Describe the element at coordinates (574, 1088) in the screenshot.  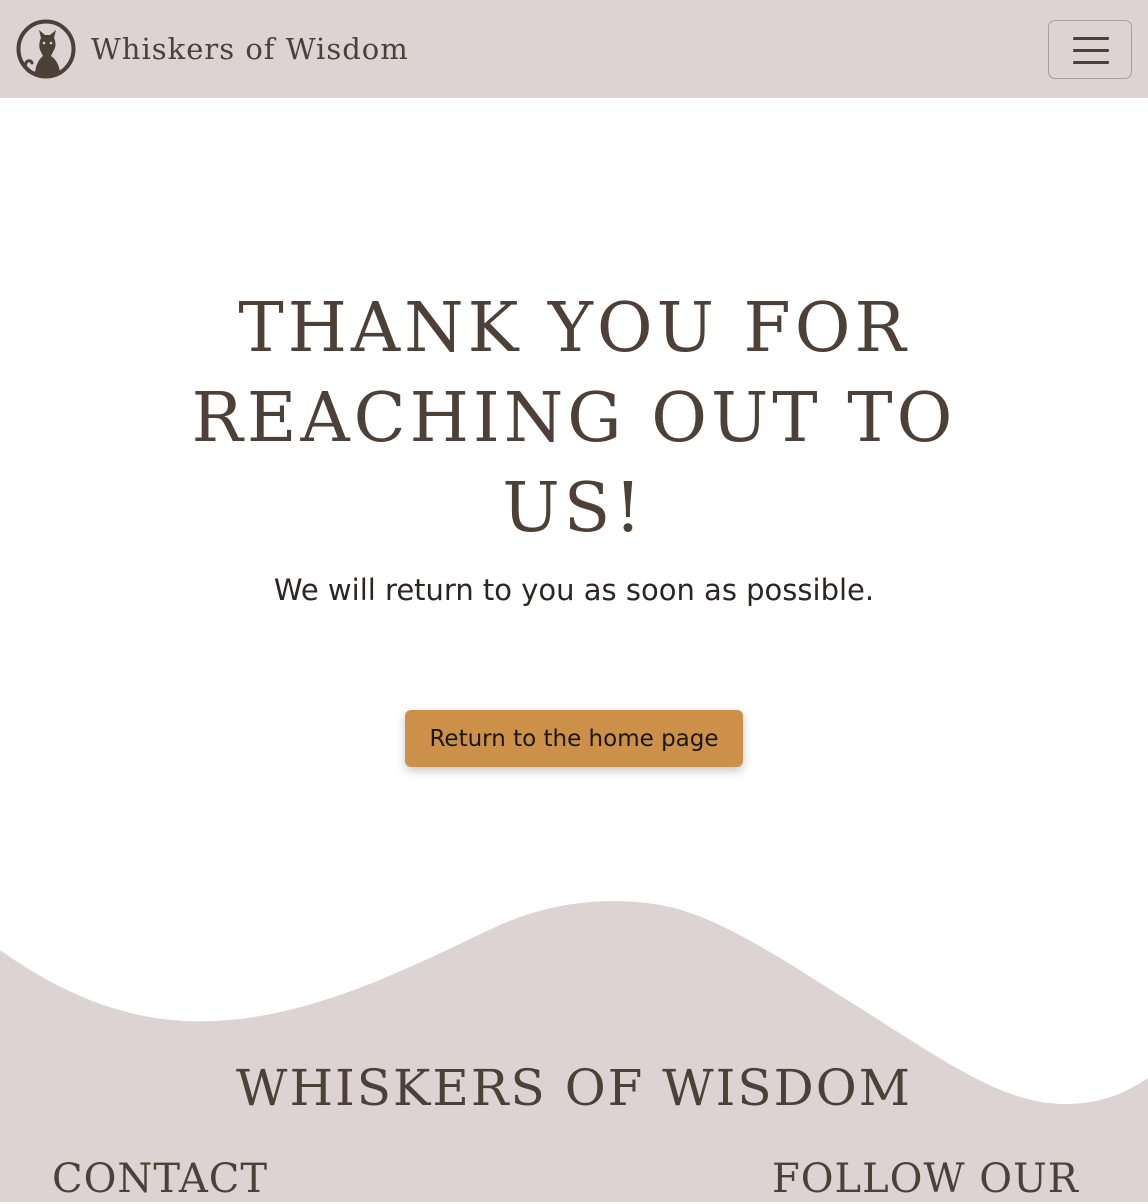
I see `footer-brand-name: Whiskers of Wisdom` at that location.